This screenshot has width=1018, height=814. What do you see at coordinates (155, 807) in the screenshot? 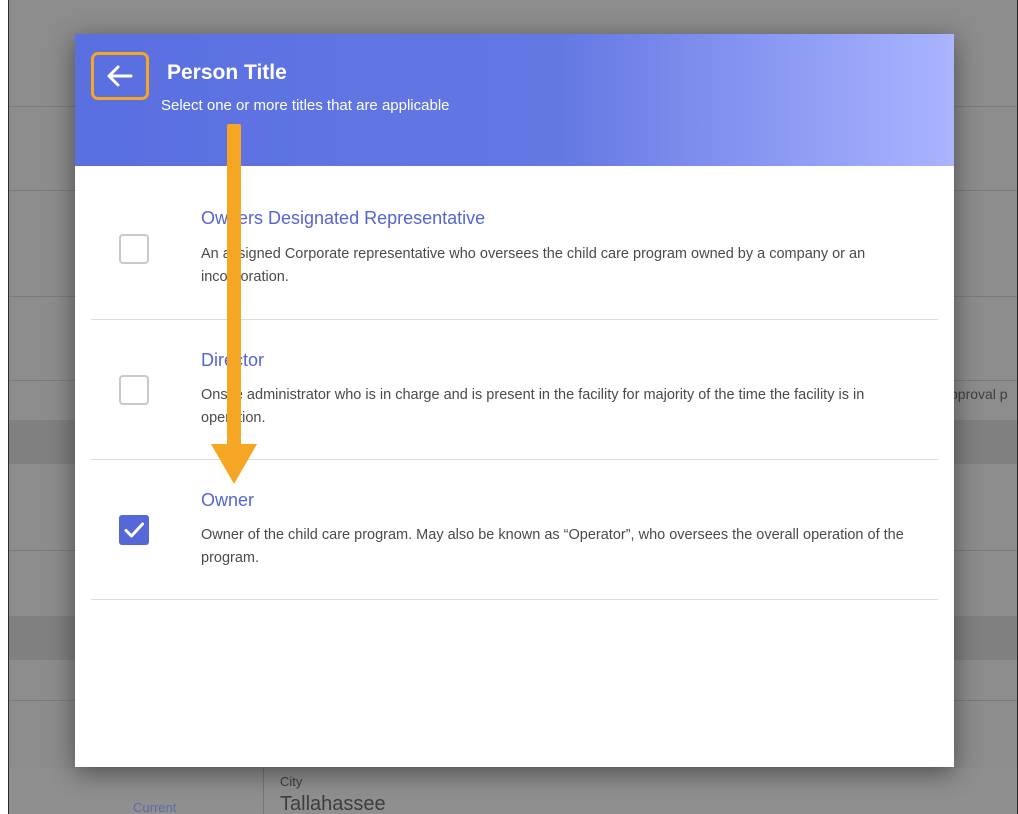
I see `current-select: Current` at bounding box center [155, 807].